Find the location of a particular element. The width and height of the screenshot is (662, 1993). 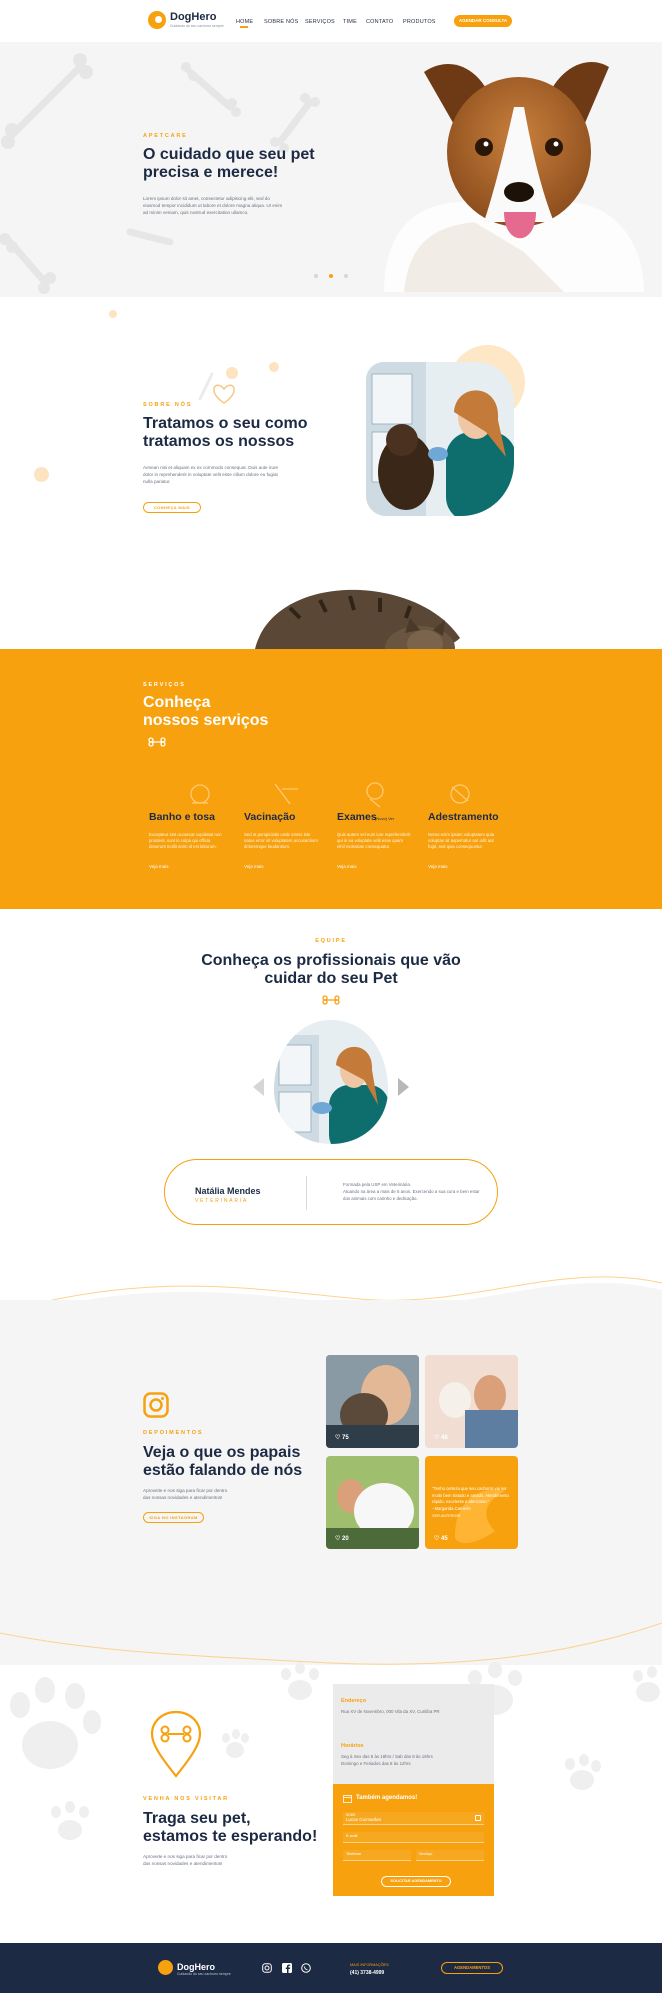

service-more-training: Veja mais is located at coordinates (438, 866).